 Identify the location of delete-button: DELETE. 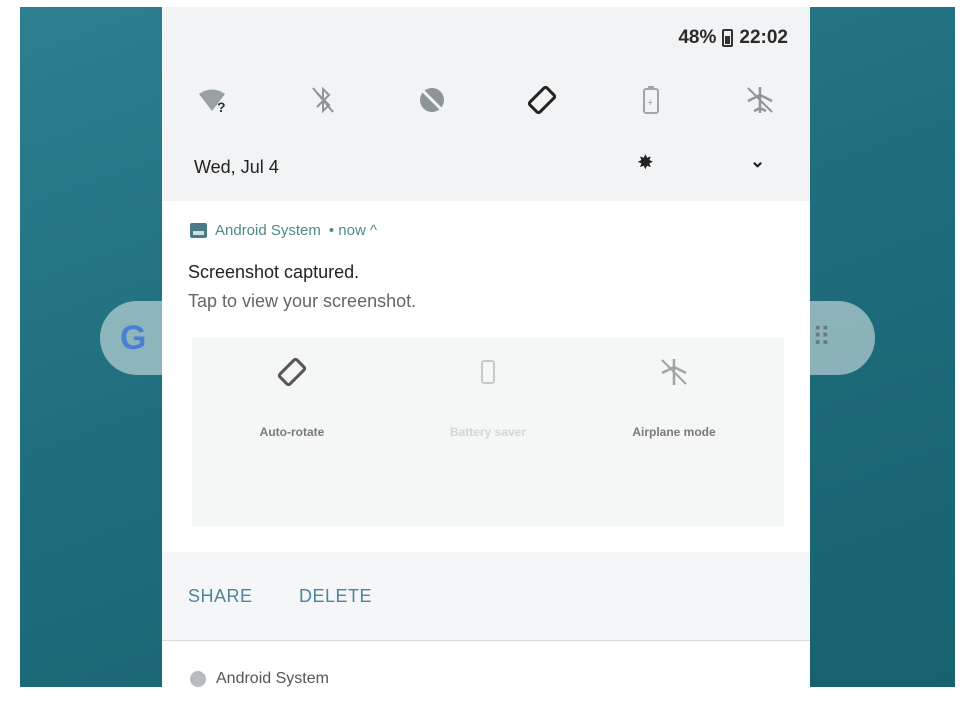
(335, 596).